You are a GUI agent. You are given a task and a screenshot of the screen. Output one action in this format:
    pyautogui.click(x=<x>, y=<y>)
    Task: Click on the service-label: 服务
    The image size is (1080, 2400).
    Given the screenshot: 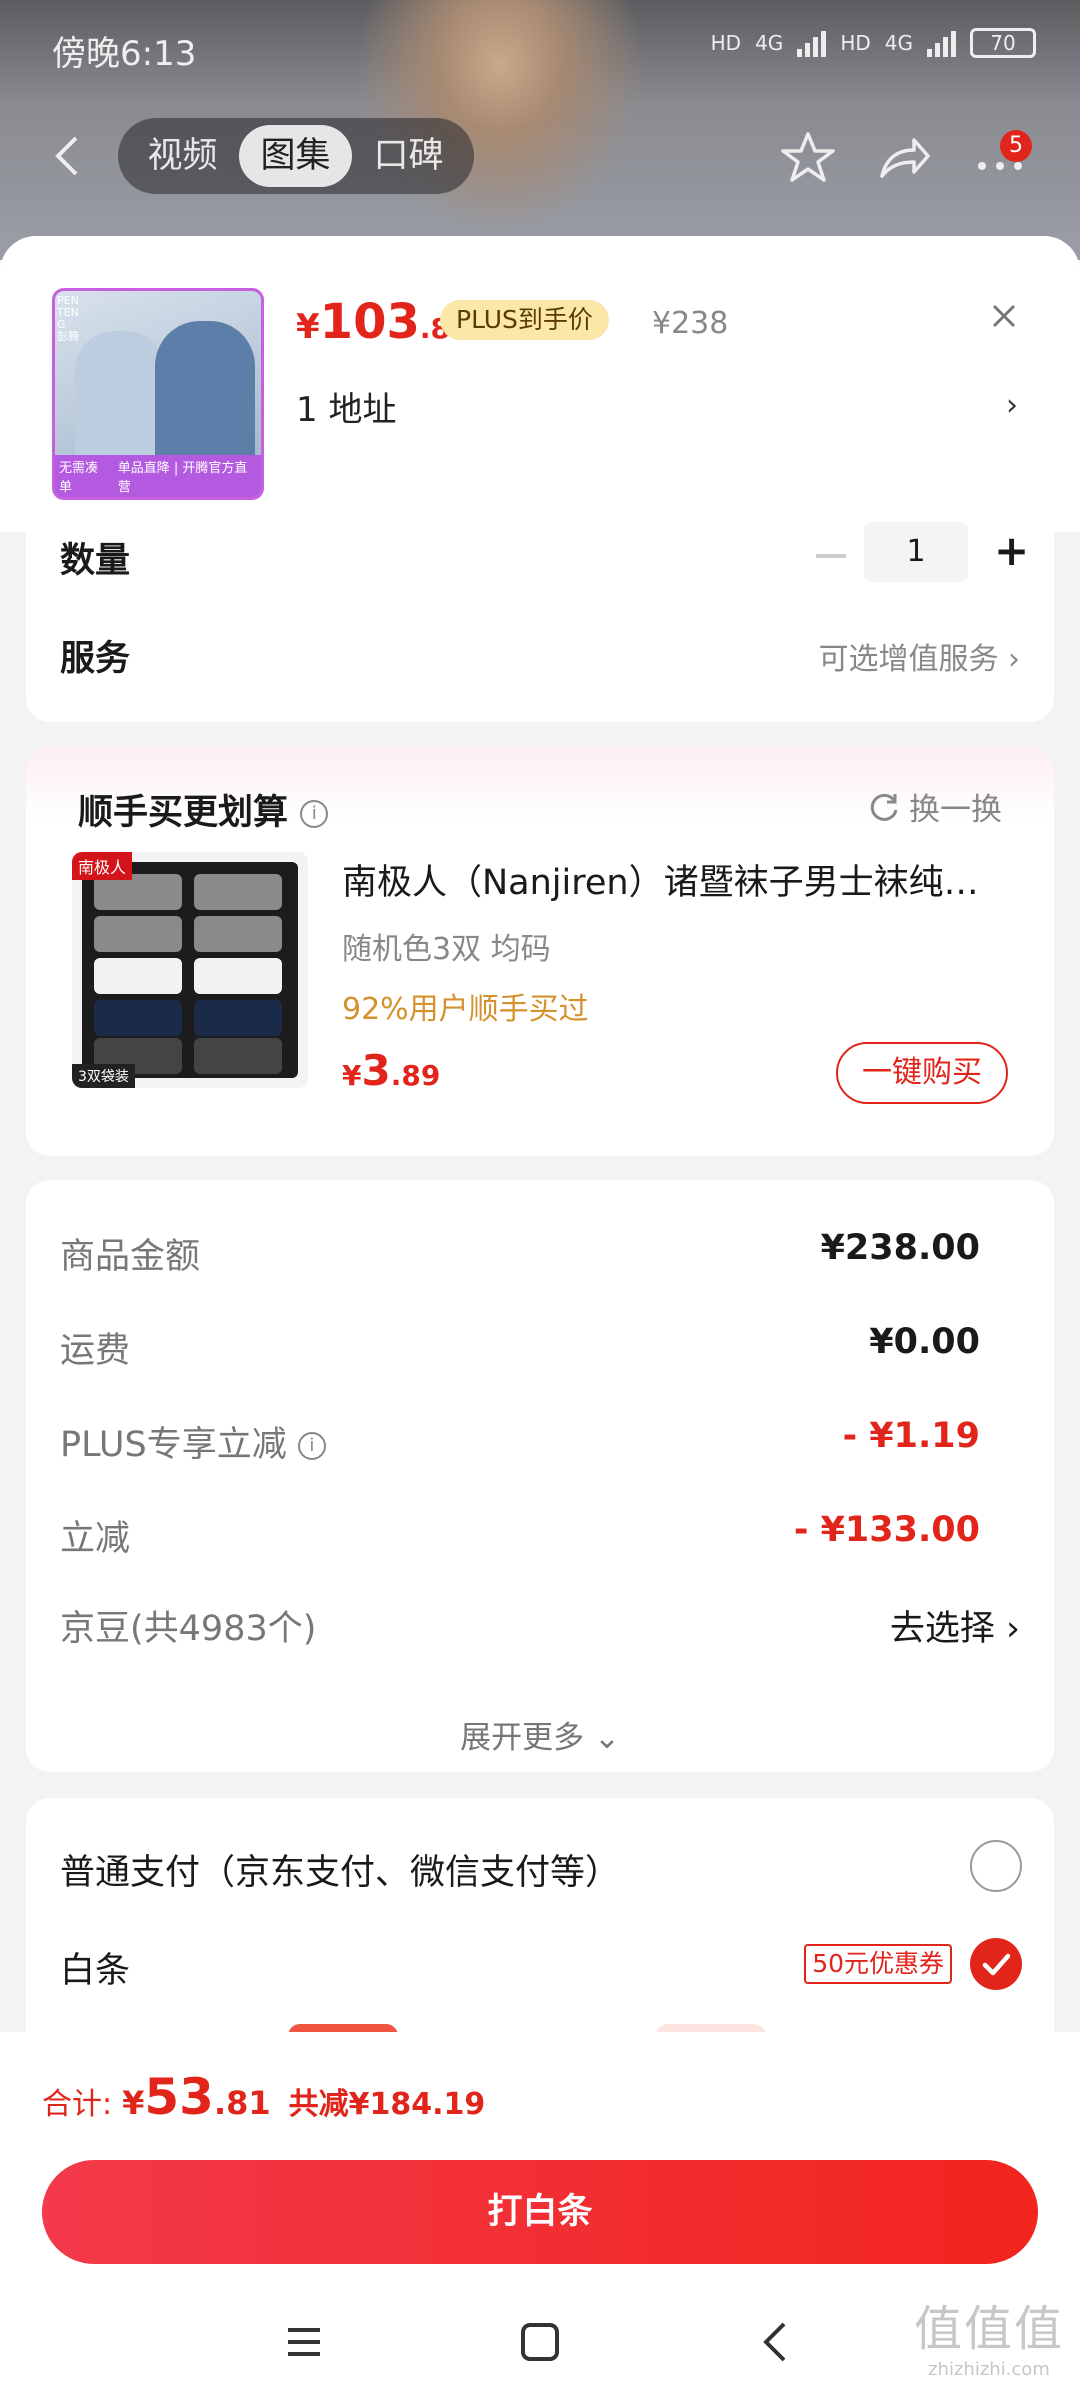 What is the action you would take?
    pyautogui.click(x=95, y=659)
    